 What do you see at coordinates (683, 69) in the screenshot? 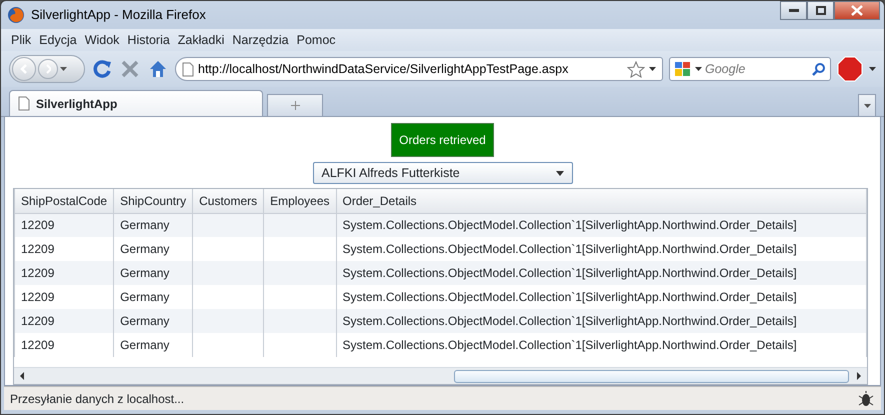
I see `search-engine-icon` at bounding box center [683, 69].